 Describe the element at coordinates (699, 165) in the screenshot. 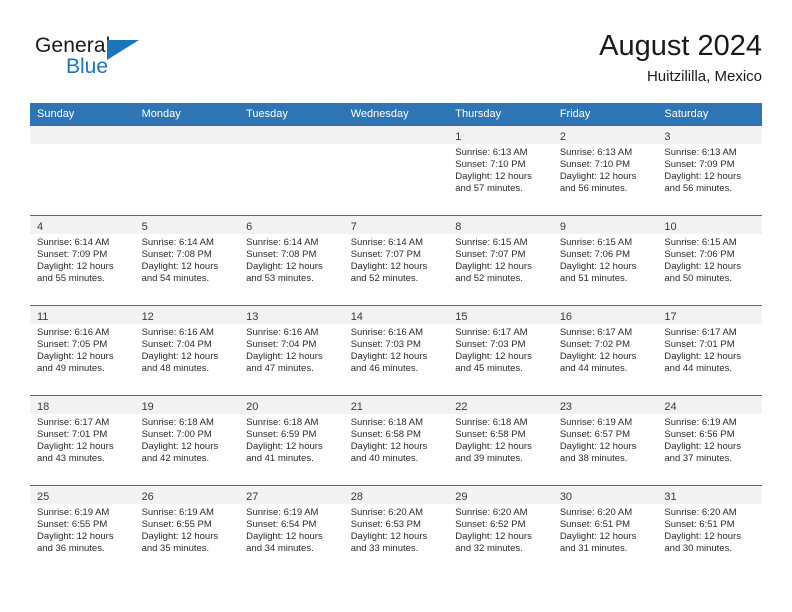

I see `sunset-time: Sunset: 7:09 PM` at that location.